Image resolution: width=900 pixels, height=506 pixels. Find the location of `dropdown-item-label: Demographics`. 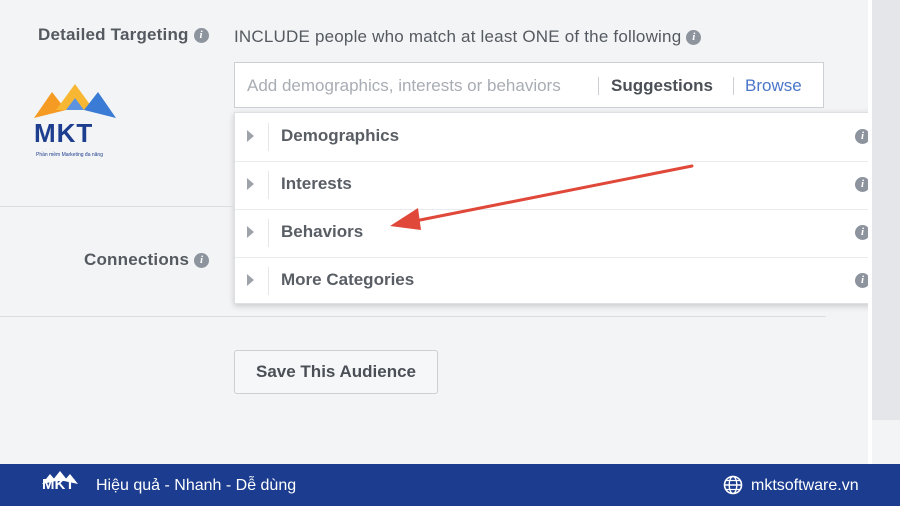

dropdown-item-label: Demographics is located at coordinates (340, 135).